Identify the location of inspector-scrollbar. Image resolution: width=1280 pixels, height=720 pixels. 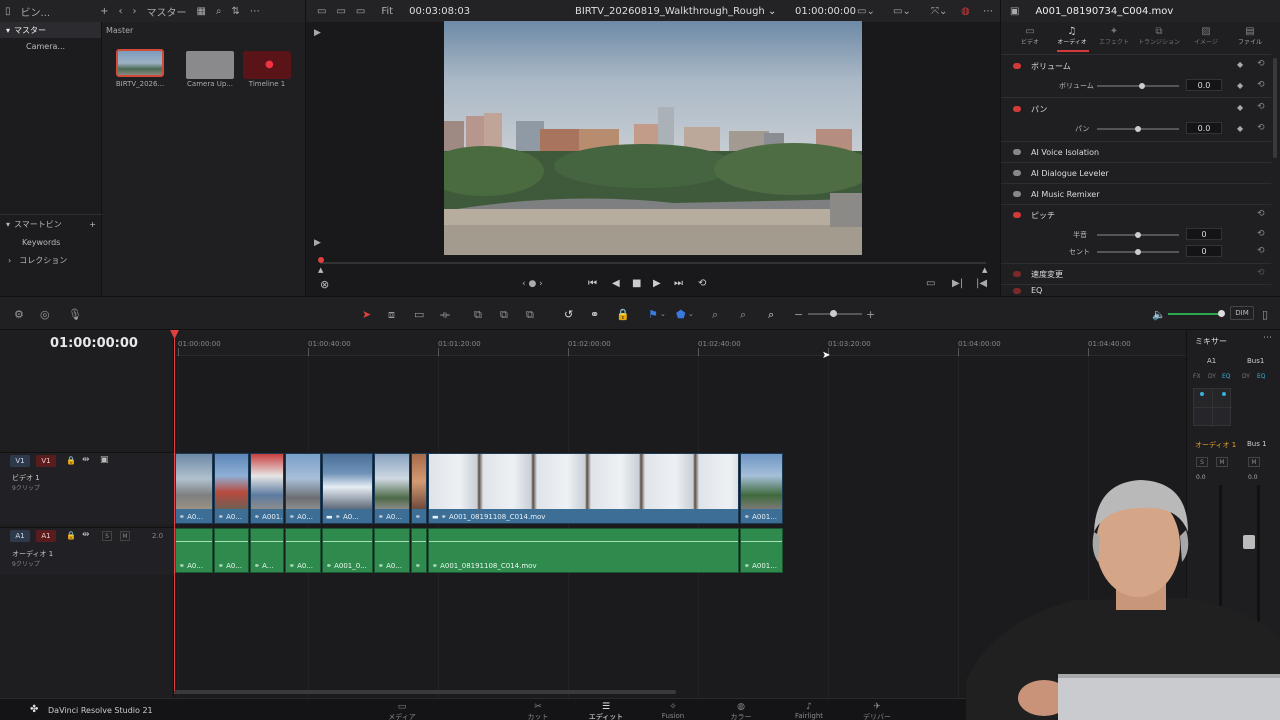
(1275, 108).